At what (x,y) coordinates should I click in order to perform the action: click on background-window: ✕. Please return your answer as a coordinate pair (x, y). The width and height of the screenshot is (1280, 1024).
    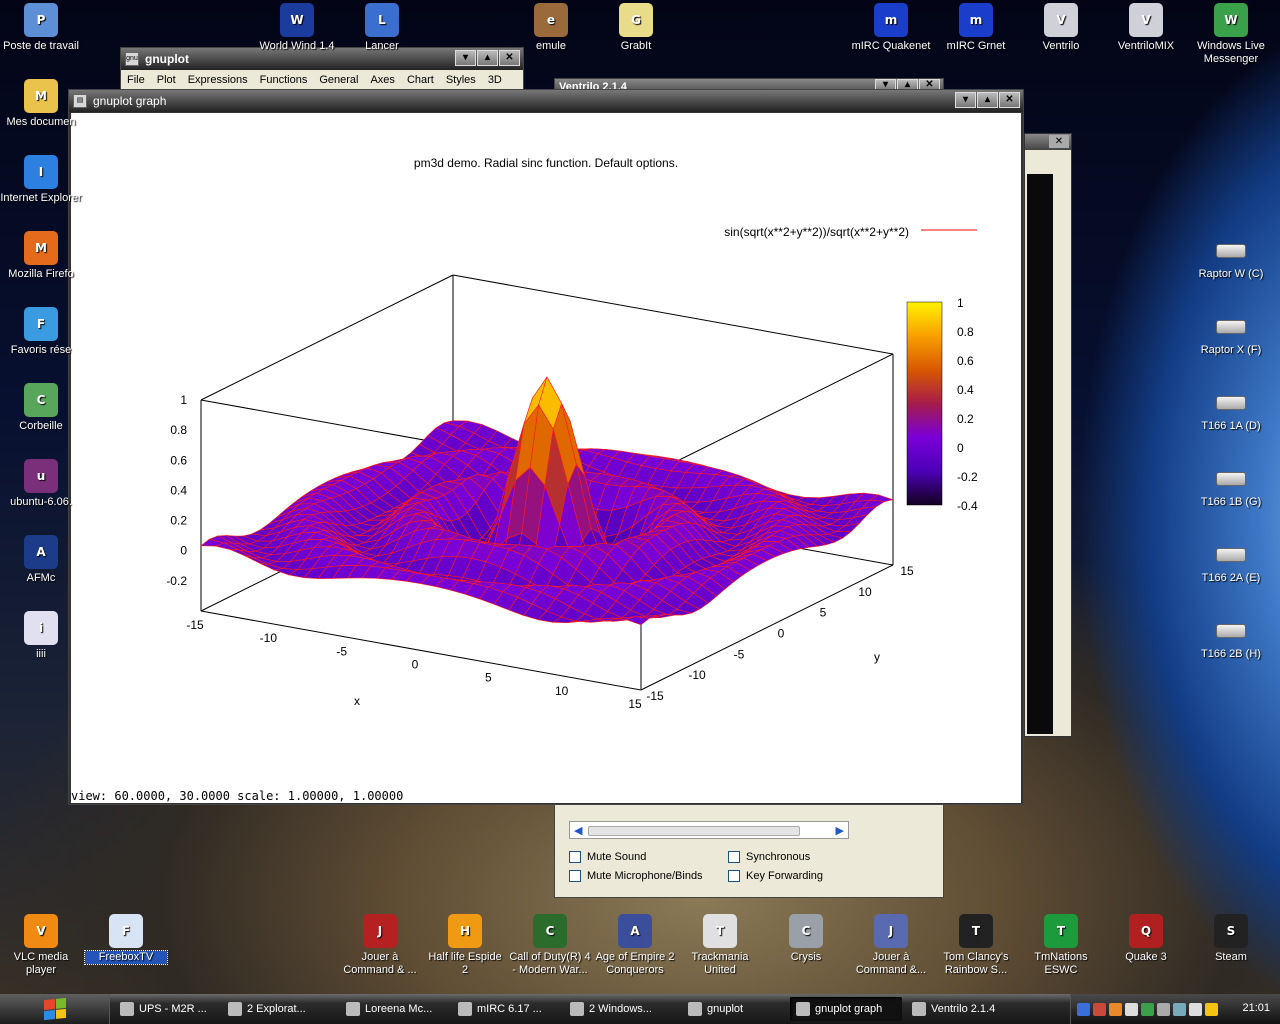
    Looking at the image, I should click on (1048, 435).